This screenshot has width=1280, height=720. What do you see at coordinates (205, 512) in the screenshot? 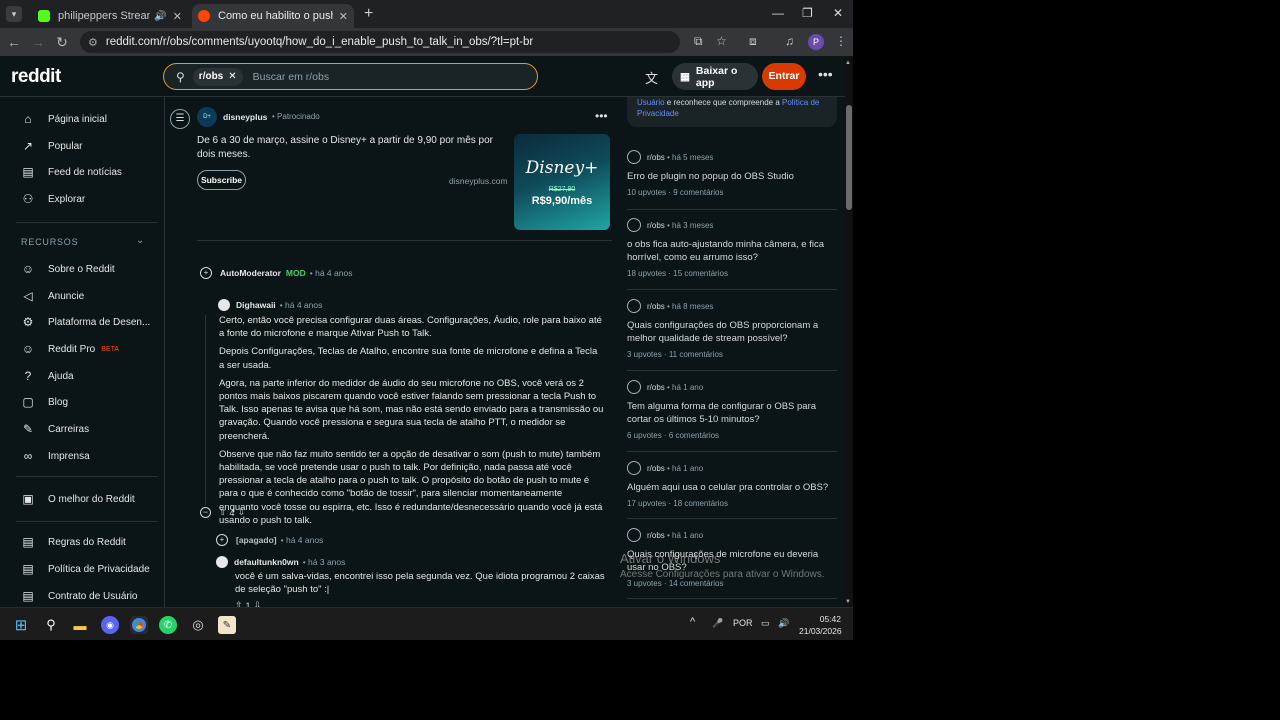
I see `collapse-comment-icon: −` at bounding box center [205, 512].